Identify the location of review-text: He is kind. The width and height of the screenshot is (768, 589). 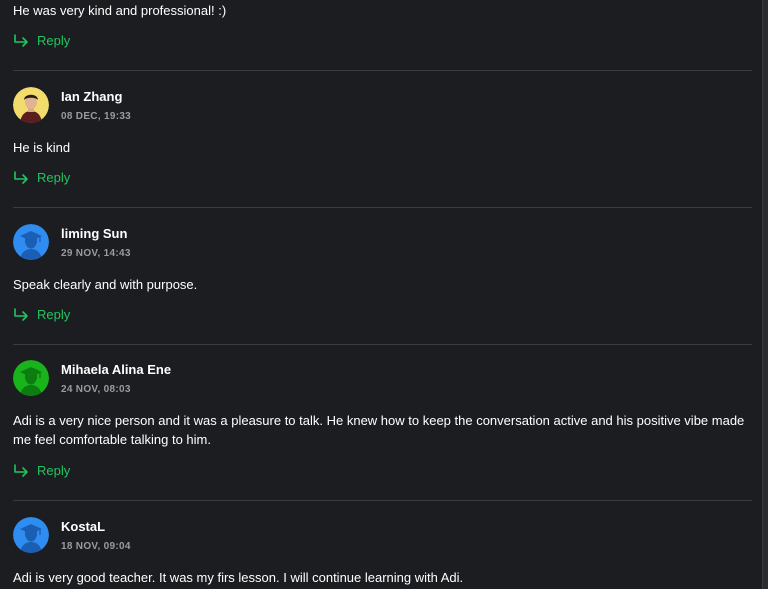
(42, 147).